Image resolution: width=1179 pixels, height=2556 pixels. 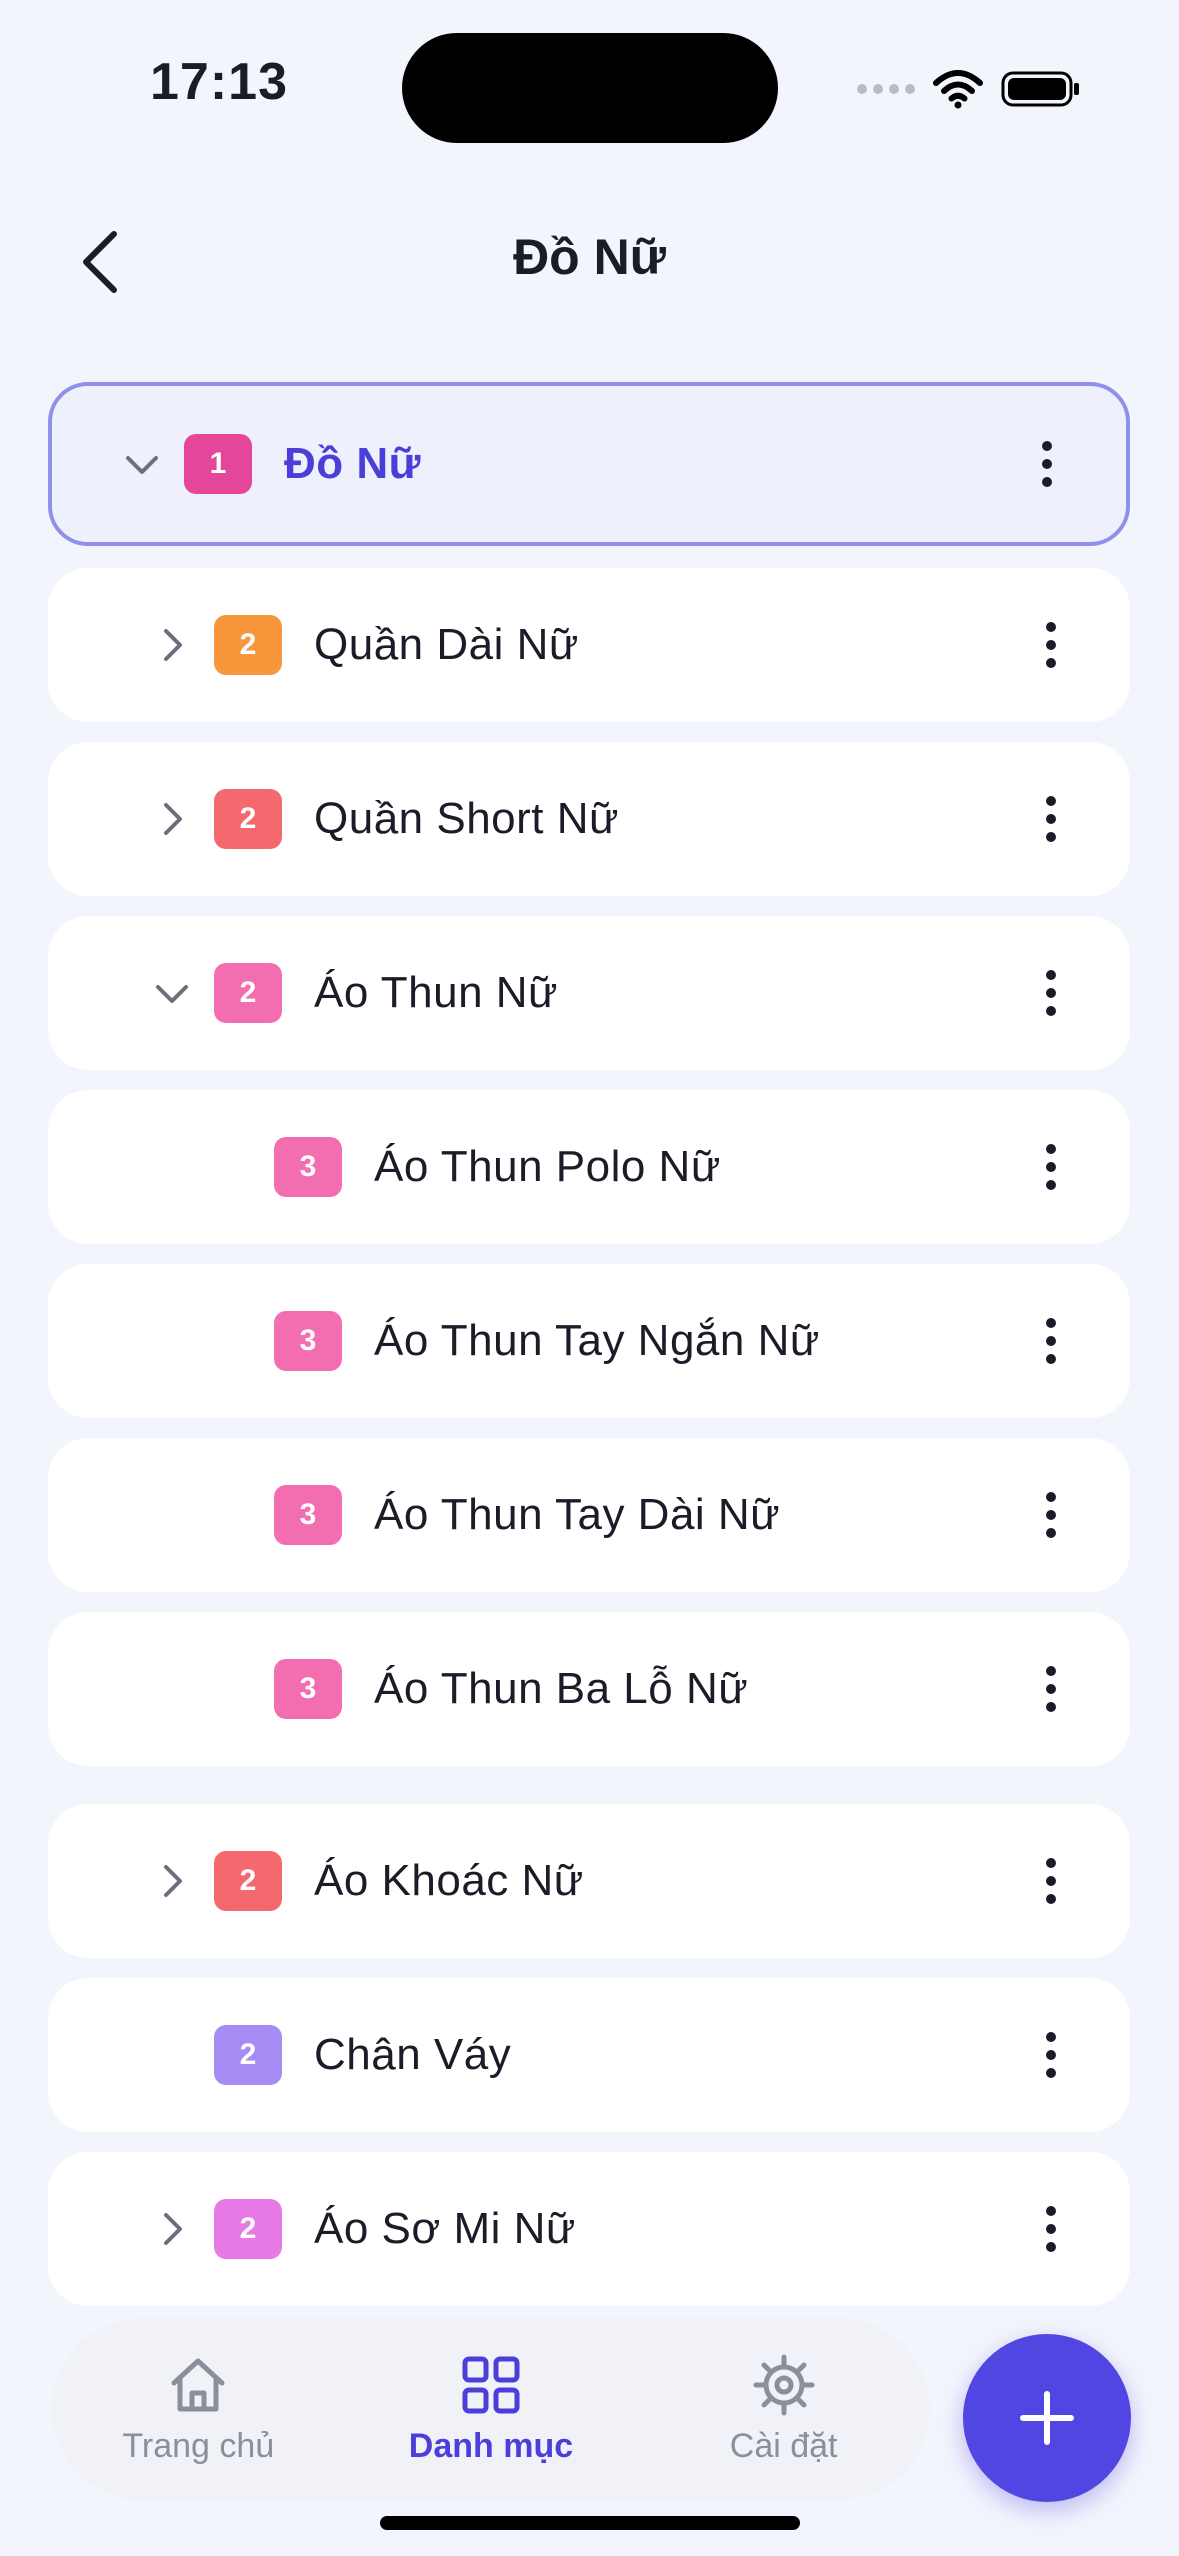 What do you see at coordinates (1040, 89) in the screenshot?
I see `battery-icon` at bounding box center [1040, 89].